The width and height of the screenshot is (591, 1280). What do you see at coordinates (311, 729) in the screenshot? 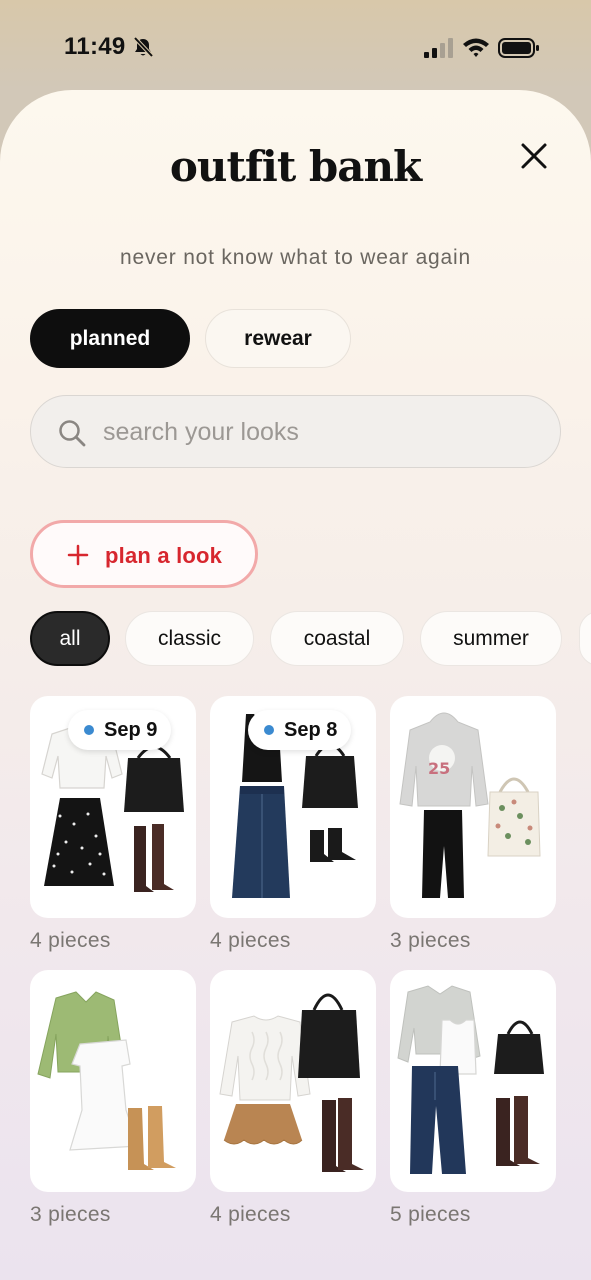
I see `date-label: Sep 8` at bounding box center [311, 729].